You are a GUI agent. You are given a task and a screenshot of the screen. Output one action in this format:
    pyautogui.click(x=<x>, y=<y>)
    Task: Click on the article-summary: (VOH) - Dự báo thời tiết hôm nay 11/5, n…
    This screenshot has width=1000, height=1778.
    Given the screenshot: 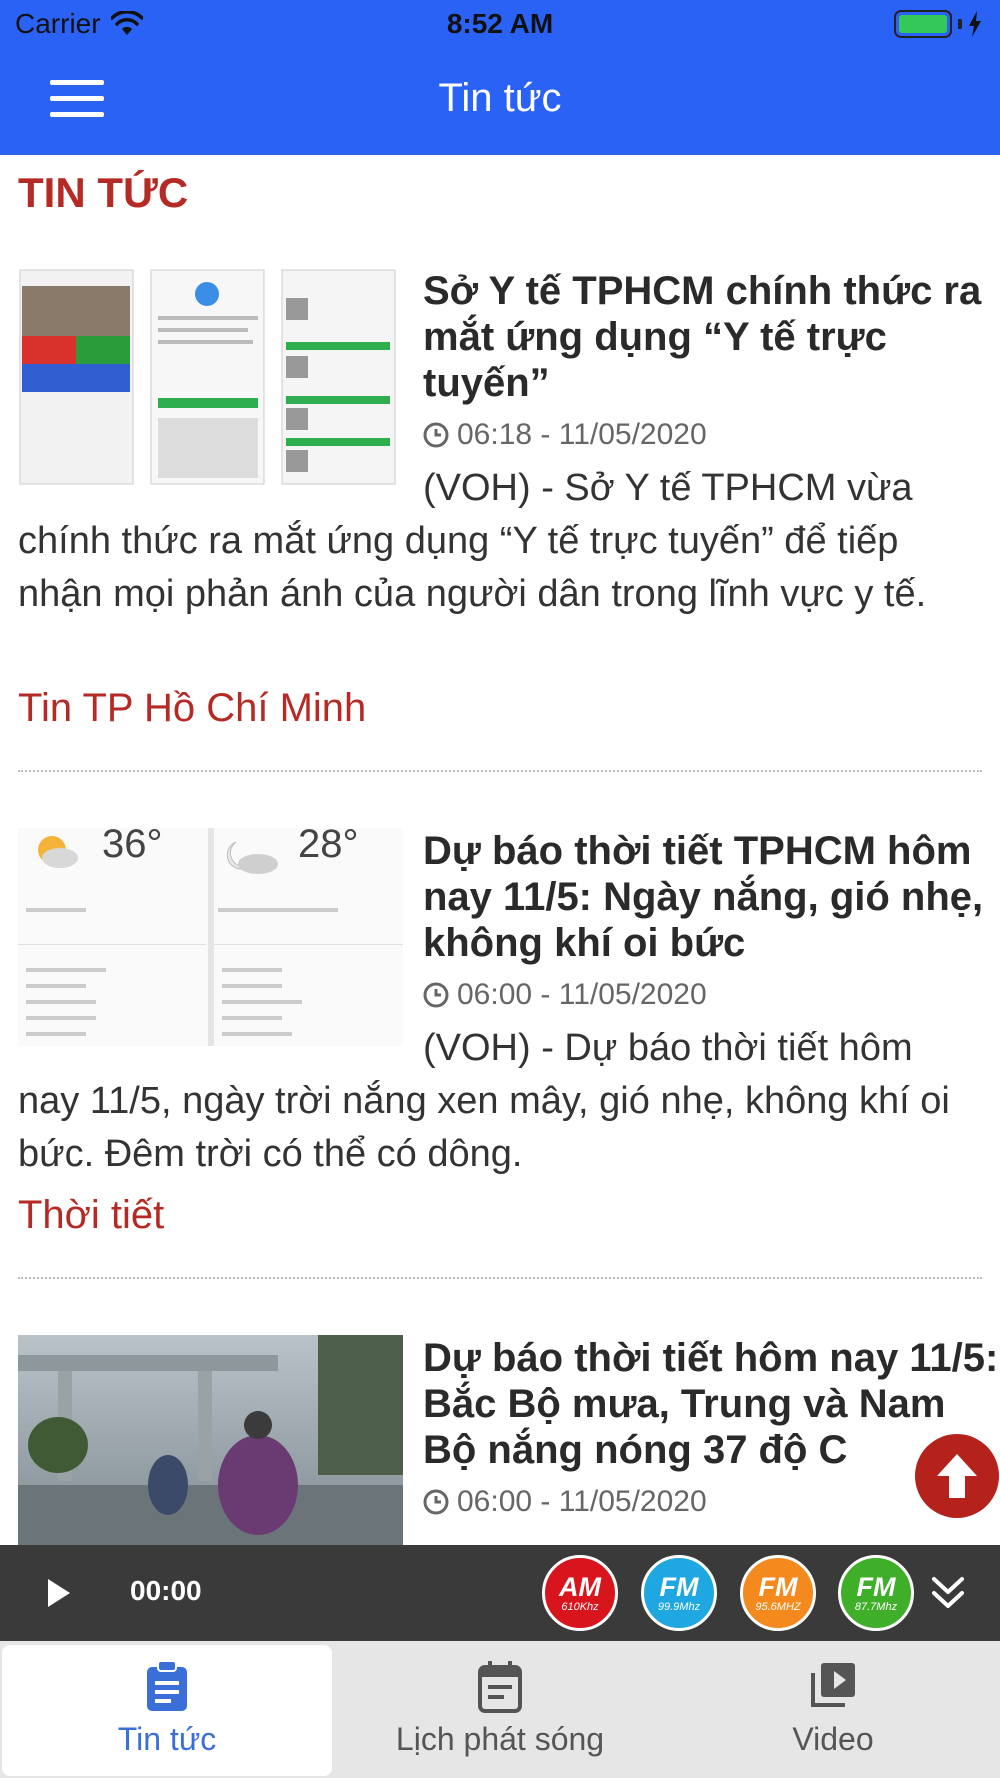 What is the action you would take?
    pyautogui.click(x=484, y=1101)
    